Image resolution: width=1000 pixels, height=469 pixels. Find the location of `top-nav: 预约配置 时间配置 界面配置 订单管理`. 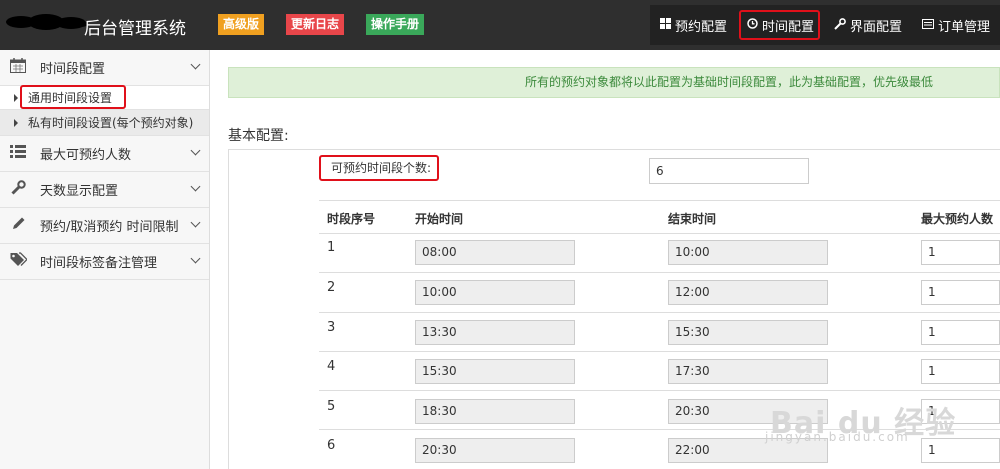

top-nav: 预约配置 时间配置 界面配置 订单管理 is located at coordinates (824, 25).